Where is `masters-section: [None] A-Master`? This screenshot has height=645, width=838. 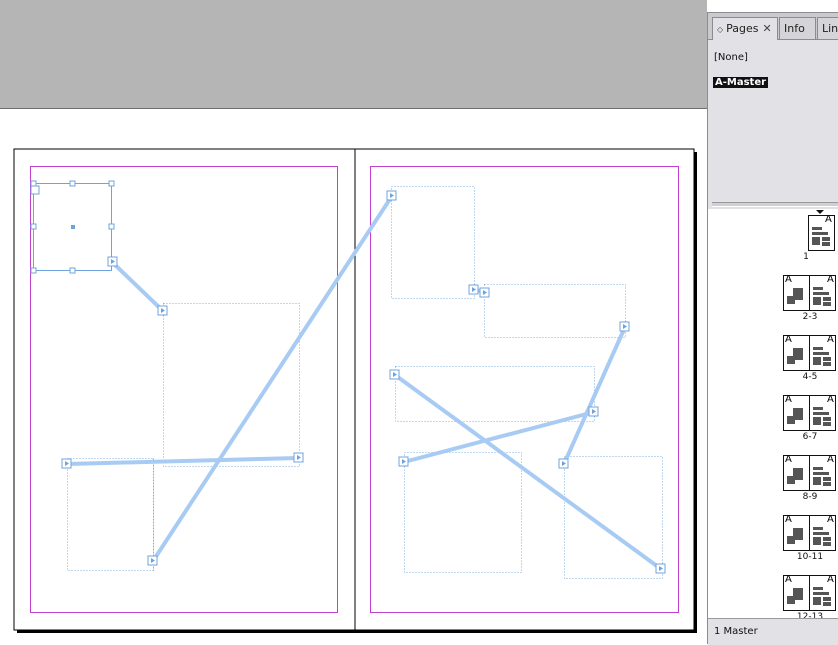 masters-section: [None] A-Master is located at coordinates (773, 122).